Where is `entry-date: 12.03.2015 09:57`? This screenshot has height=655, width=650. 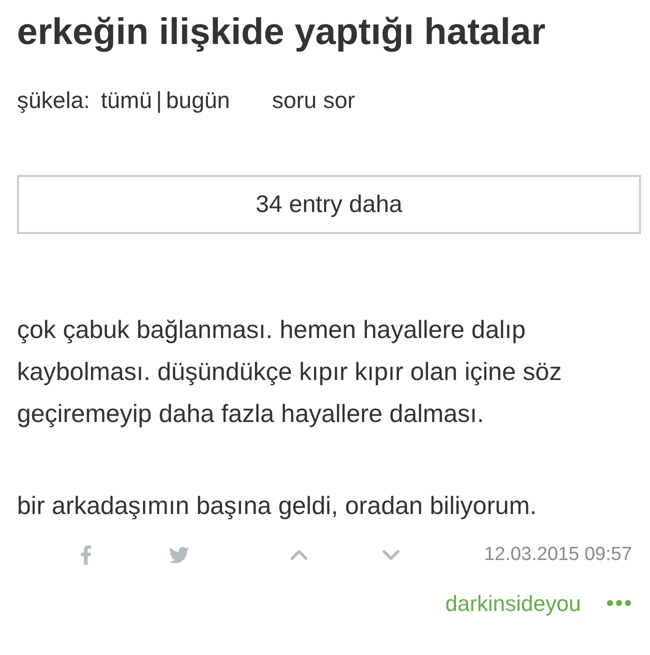
entry-date: 12.03.2015 09:57 is located at coordinates (558, 554).